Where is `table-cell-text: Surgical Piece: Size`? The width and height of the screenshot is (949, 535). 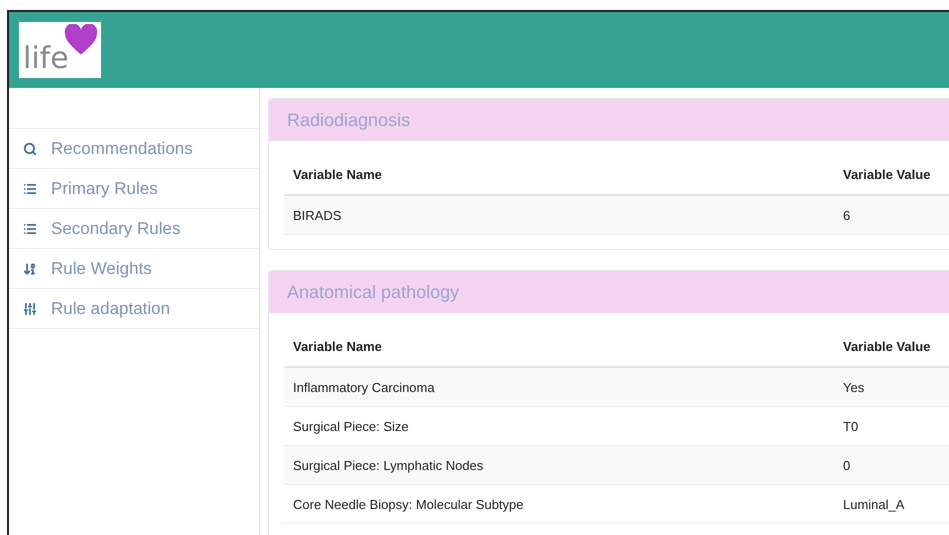 table-cell-text: Surgical Piece: Size is located at coordinates (350, 426).